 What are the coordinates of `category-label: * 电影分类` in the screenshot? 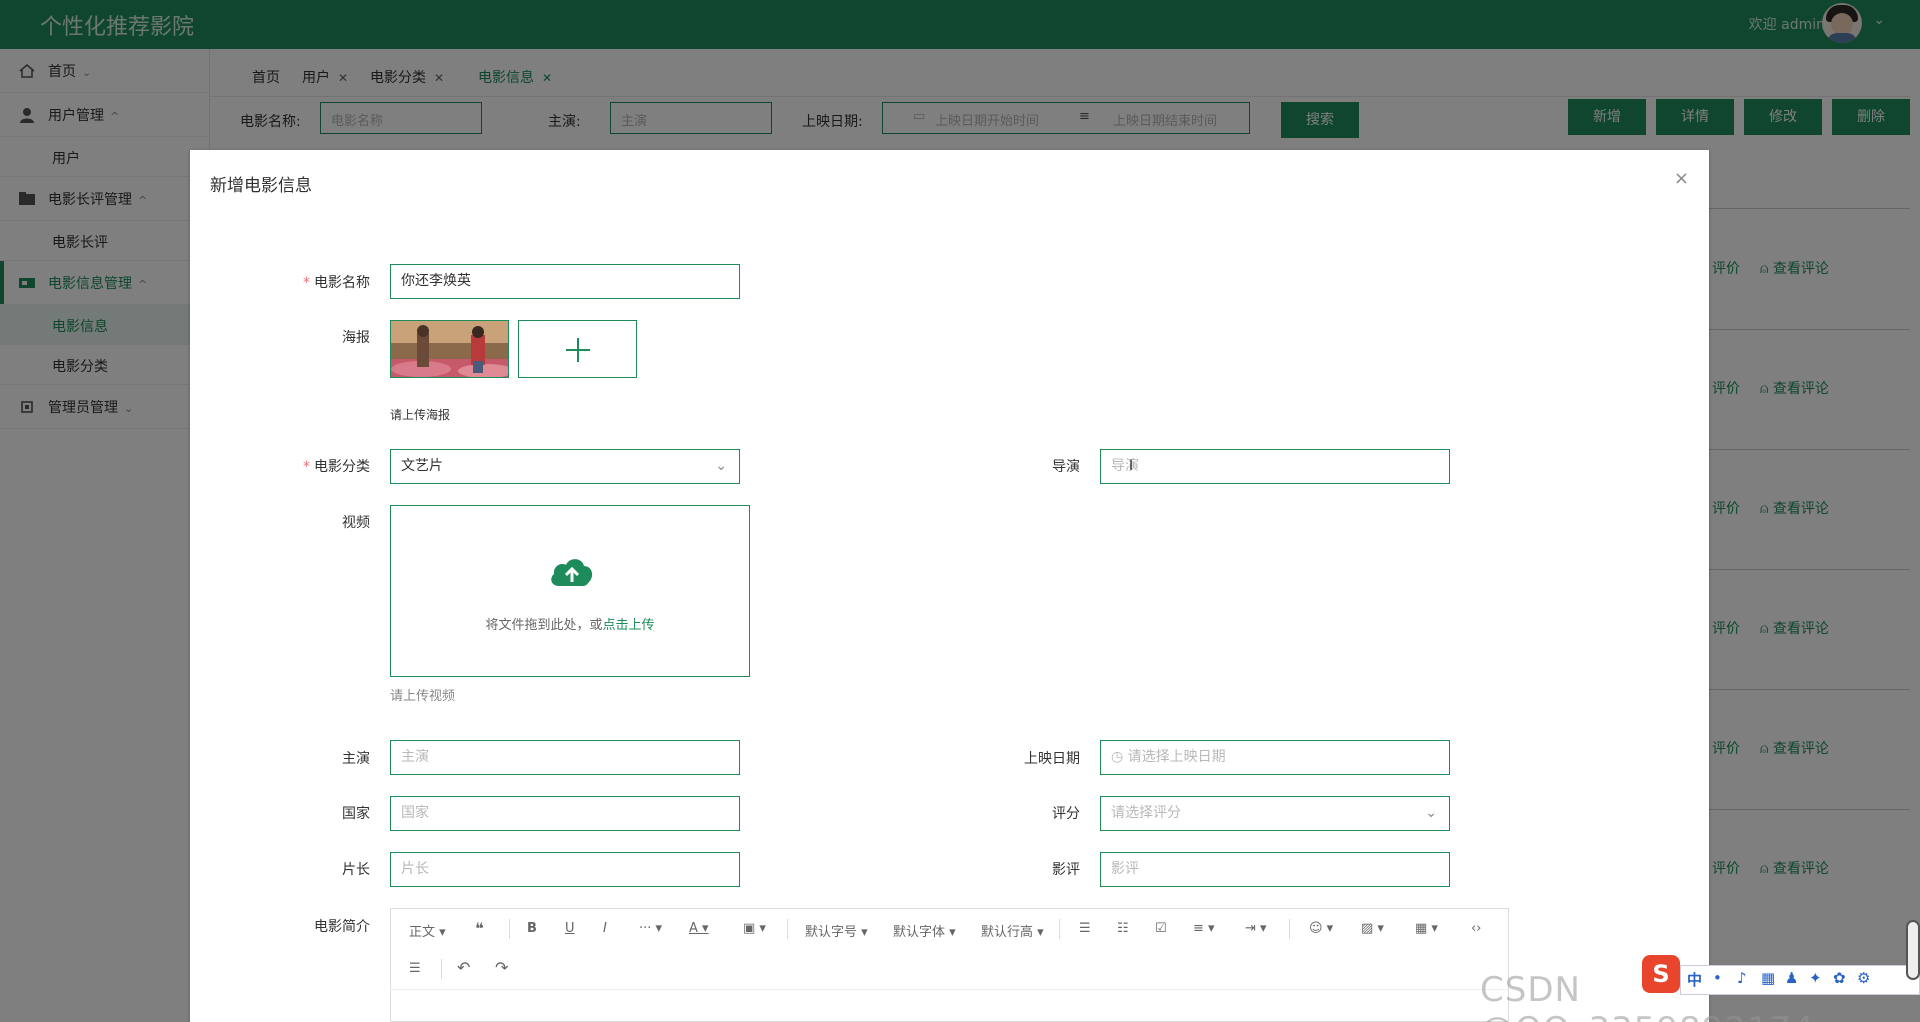 It's located at (336, 467).